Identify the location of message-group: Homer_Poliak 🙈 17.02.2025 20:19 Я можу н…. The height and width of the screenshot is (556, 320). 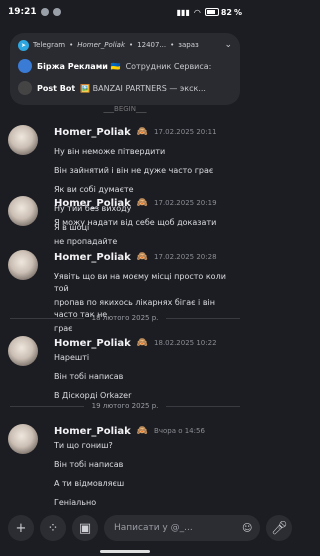
(125, 222).